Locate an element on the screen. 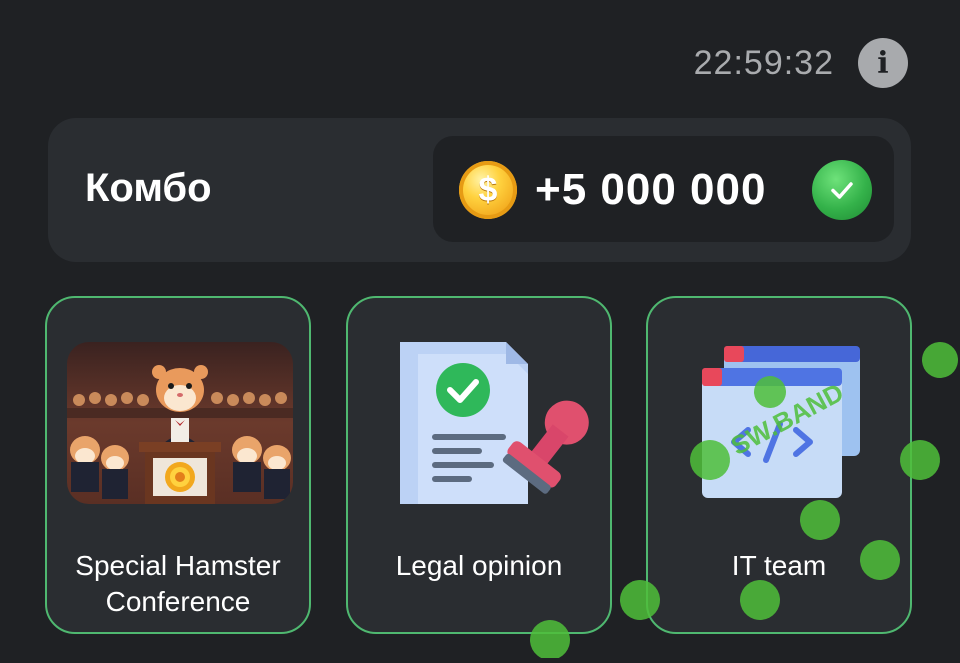 Image resolution: width=960 pixels, height=663 pixels. coin-icon: $ is located at coordinates (488, 190).